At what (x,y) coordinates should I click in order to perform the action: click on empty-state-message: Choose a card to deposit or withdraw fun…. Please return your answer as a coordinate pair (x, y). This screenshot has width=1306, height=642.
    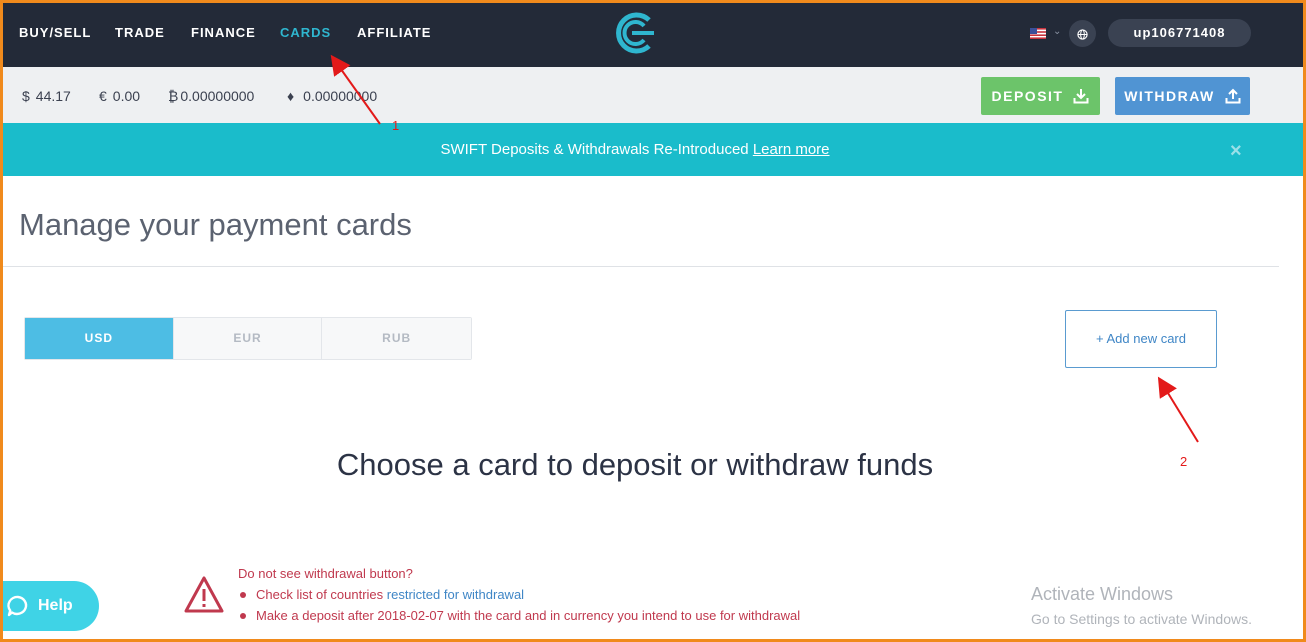
    Looking at the image, I should click on (635, 464).